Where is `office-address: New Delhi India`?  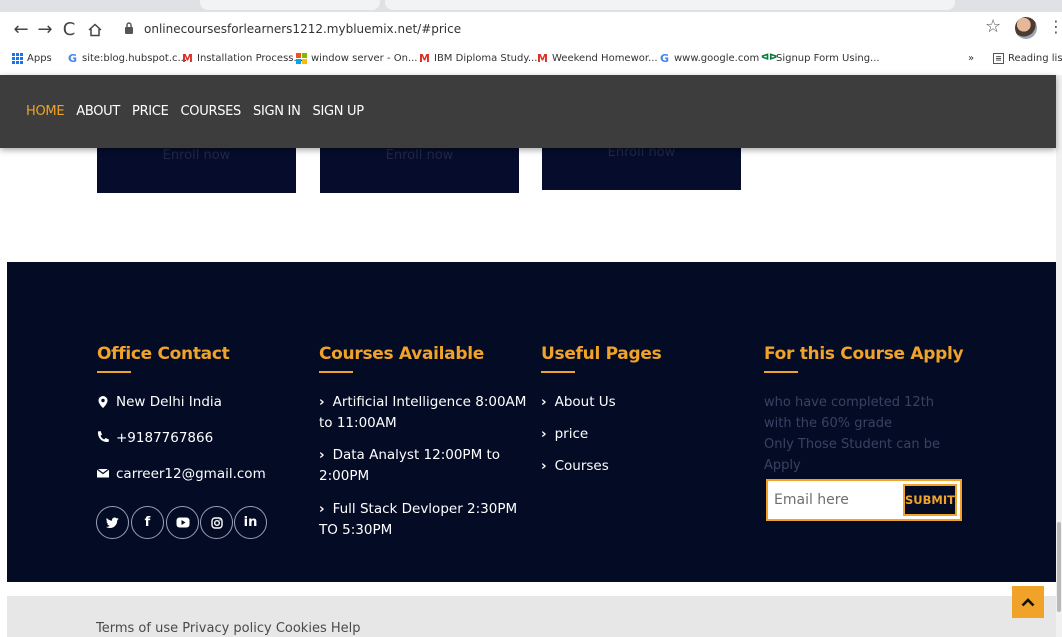 office-address: New Delhi India is located at coordinates (169, 402).